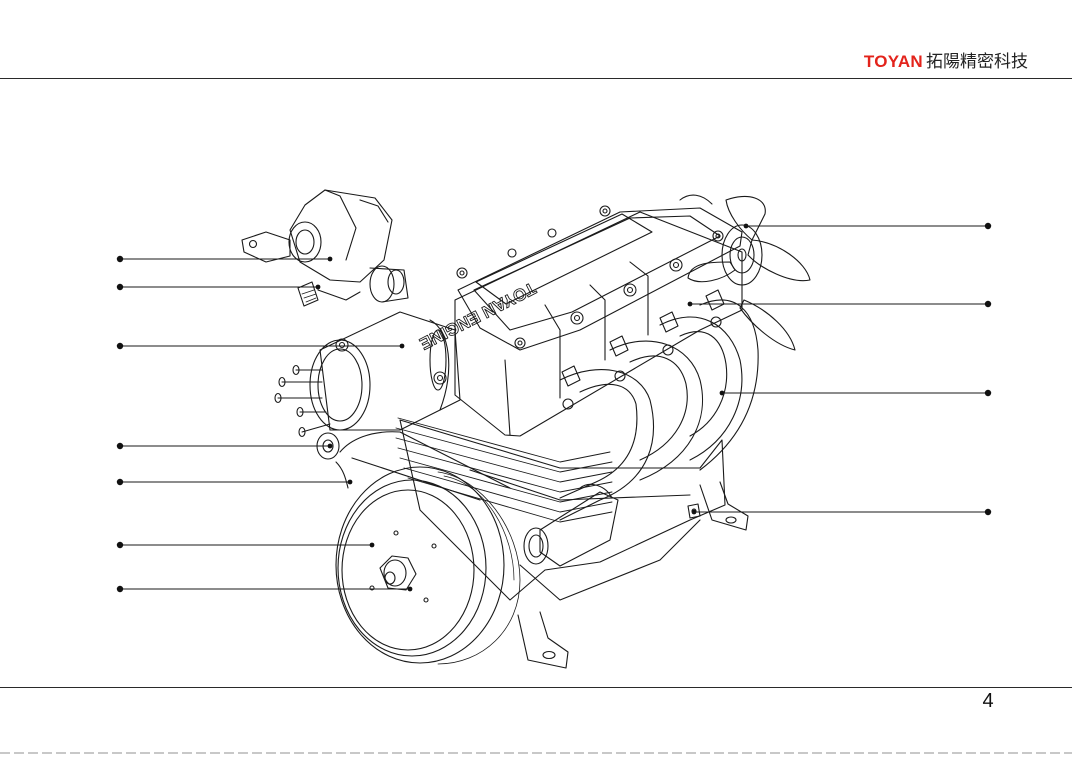 The height and width of the screenshot is (758, 1072). What do you see at coordinates (571, 525) in the screenshot?
I see `exhaust-collector` at bounding box center [571, 525].